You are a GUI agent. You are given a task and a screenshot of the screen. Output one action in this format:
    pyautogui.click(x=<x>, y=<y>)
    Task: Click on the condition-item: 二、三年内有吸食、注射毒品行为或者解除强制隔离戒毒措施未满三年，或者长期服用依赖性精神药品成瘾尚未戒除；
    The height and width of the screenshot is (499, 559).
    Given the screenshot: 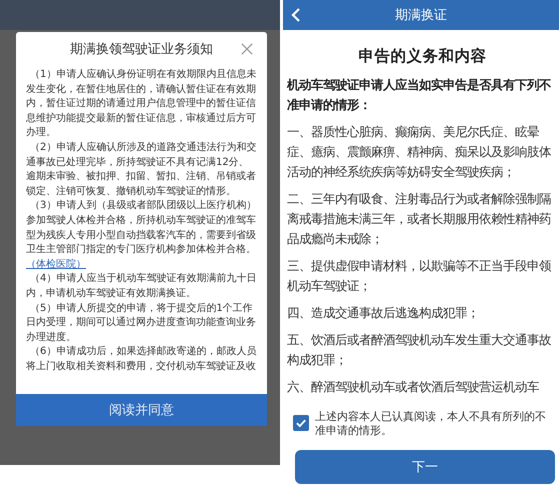 What is the action you would take?
    pyautogui.click(x=419, y=219)
    